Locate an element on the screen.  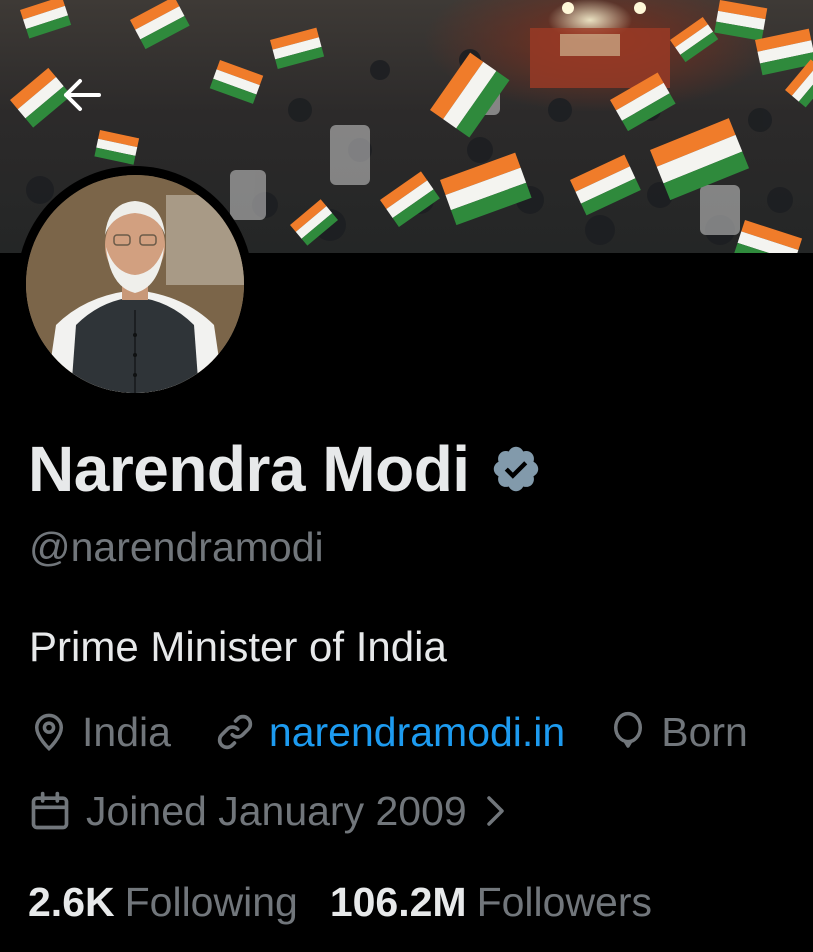
birthday-item: Born is located at coordinates (677, 732).